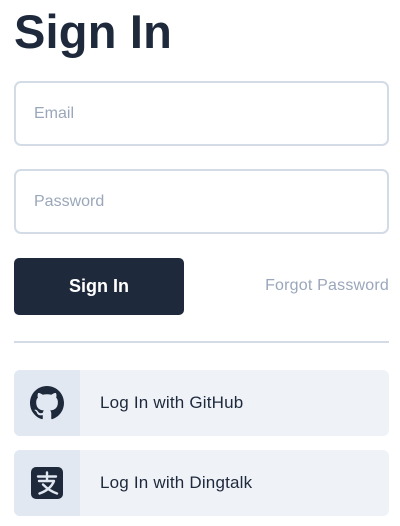 The width and height of the screenshot is (400, 526). I want to click on page-title: Sign In, so click(93, 31).